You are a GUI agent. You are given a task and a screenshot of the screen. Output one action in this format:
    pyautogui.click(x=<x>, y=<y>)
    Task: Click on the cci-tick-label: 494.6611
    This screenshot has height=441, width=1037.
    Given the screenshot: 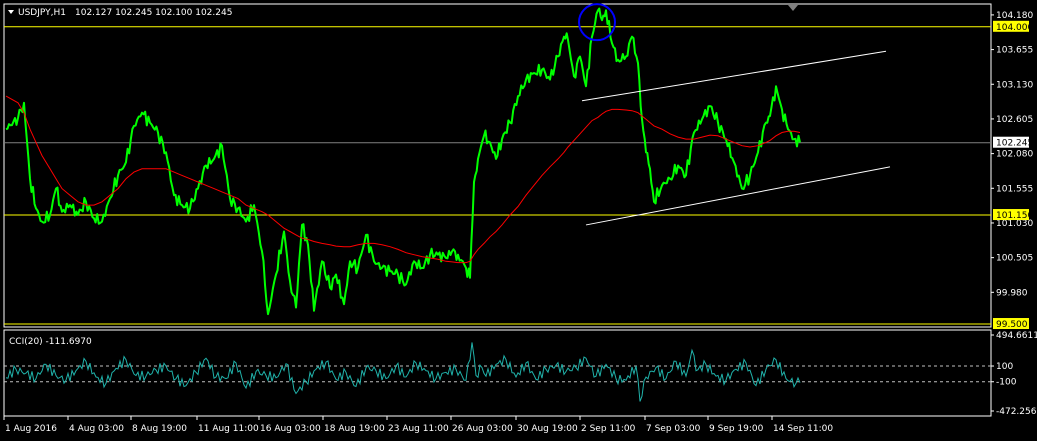 What is the action you would take?
    pyautogui.click(x=1016, y=336)
    